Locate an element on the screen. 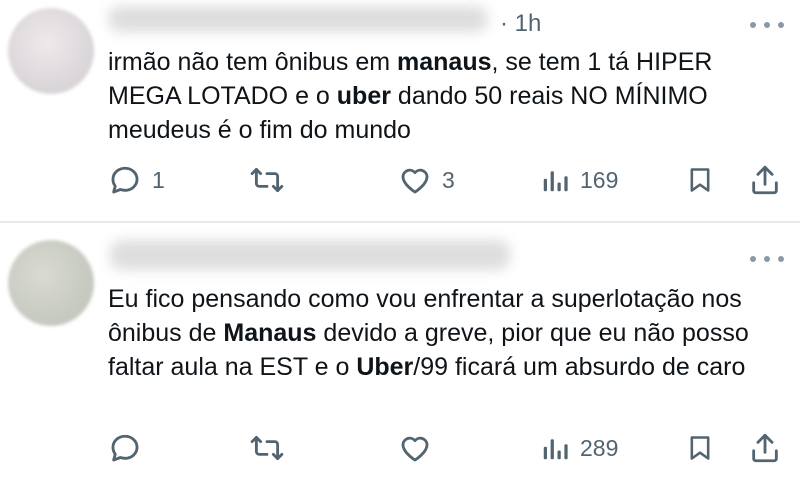  text-bold: manaus is located at coordinates (444, 62).